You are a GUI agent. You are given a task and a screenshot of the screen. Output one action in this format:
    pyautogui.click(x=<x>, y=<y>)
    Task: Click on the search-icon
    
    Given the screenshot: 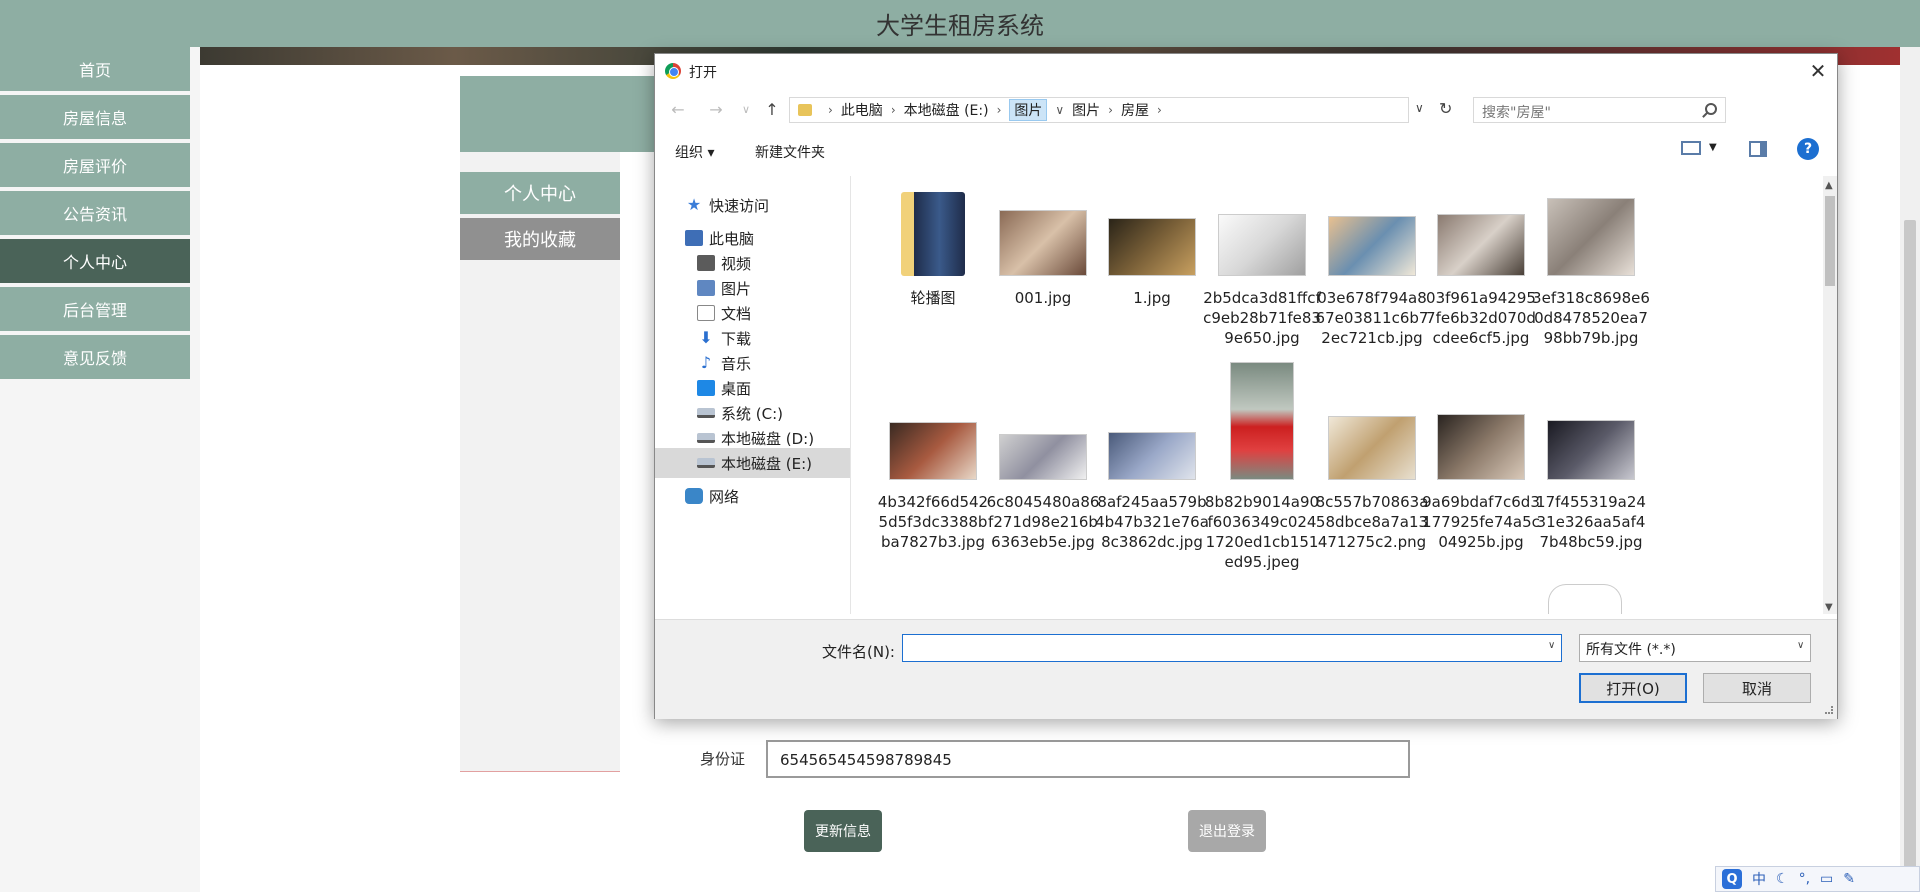 What is the action you would take?
    pyautogui.click(x=1711, y=109)
    